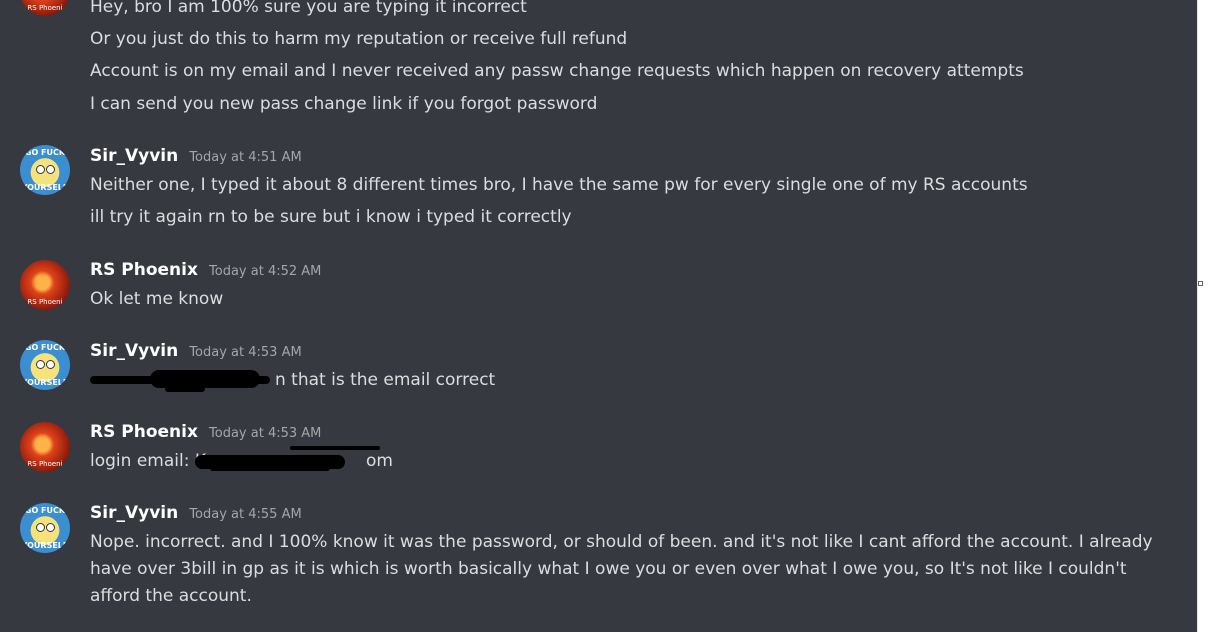 This screenshot has height=632, width=1215. What do you see at coordinates (1197, 316) in the screenshot?
I see `divider` at bounding box center [1197, 316].